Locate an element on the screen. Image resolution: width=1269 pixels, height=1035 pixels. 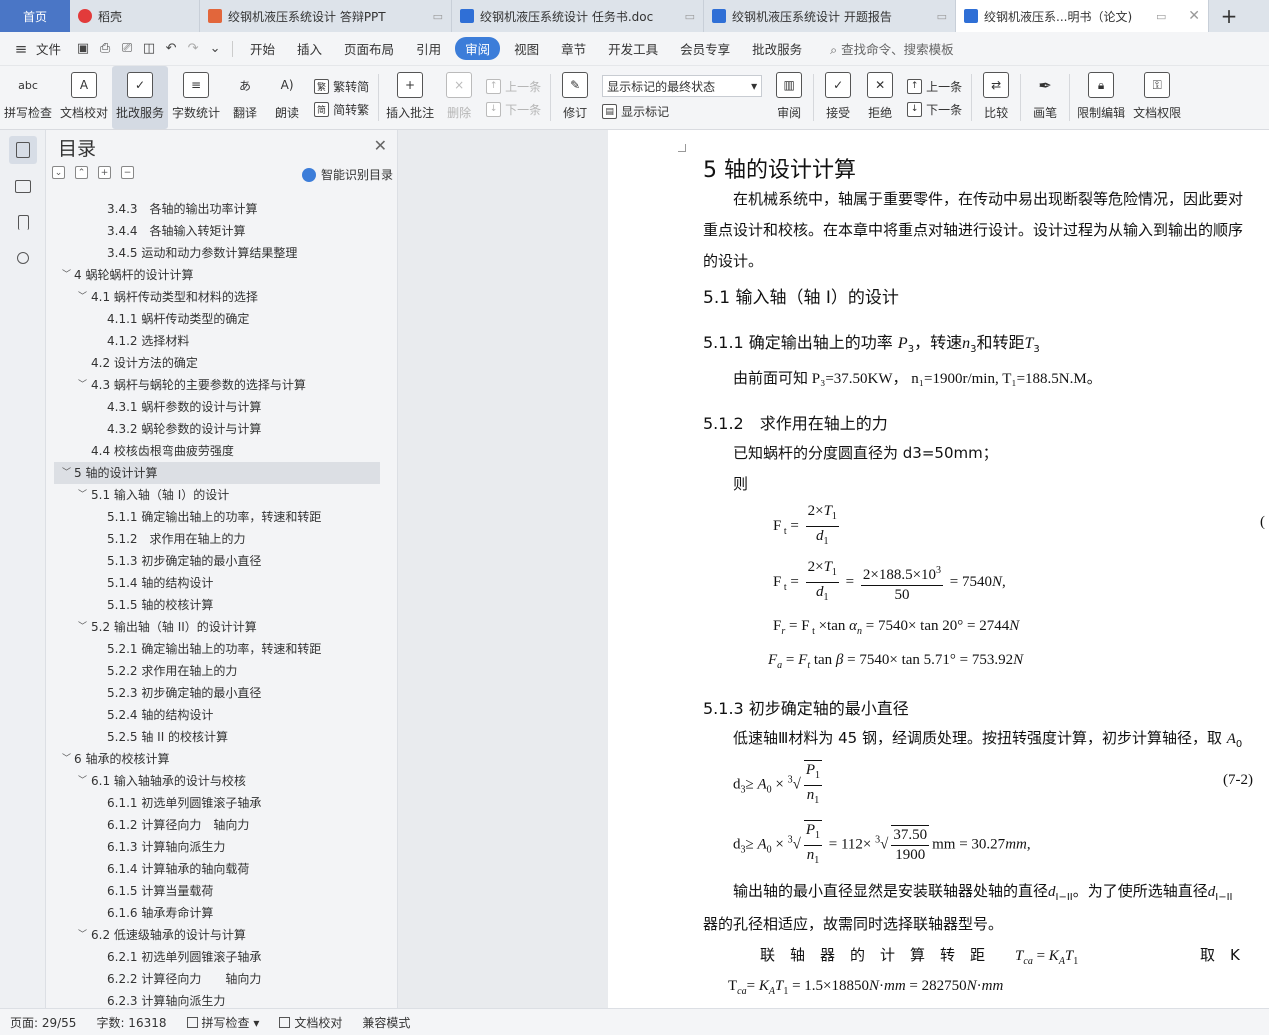
menu-member: 会员专享 is located at coordinates (705, 48).